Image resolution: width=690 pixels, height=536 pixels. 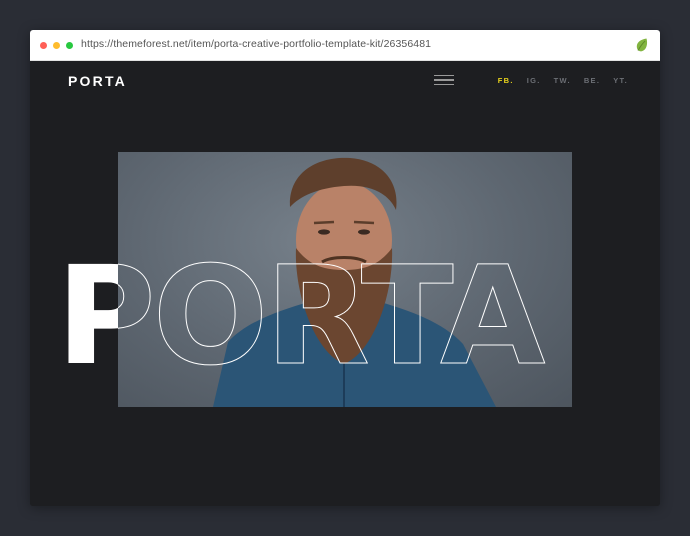 What do you see at coordinates (642, 45) in the screenshot?
I see `envato-leaf-icon` at bounding box center [642, 45].